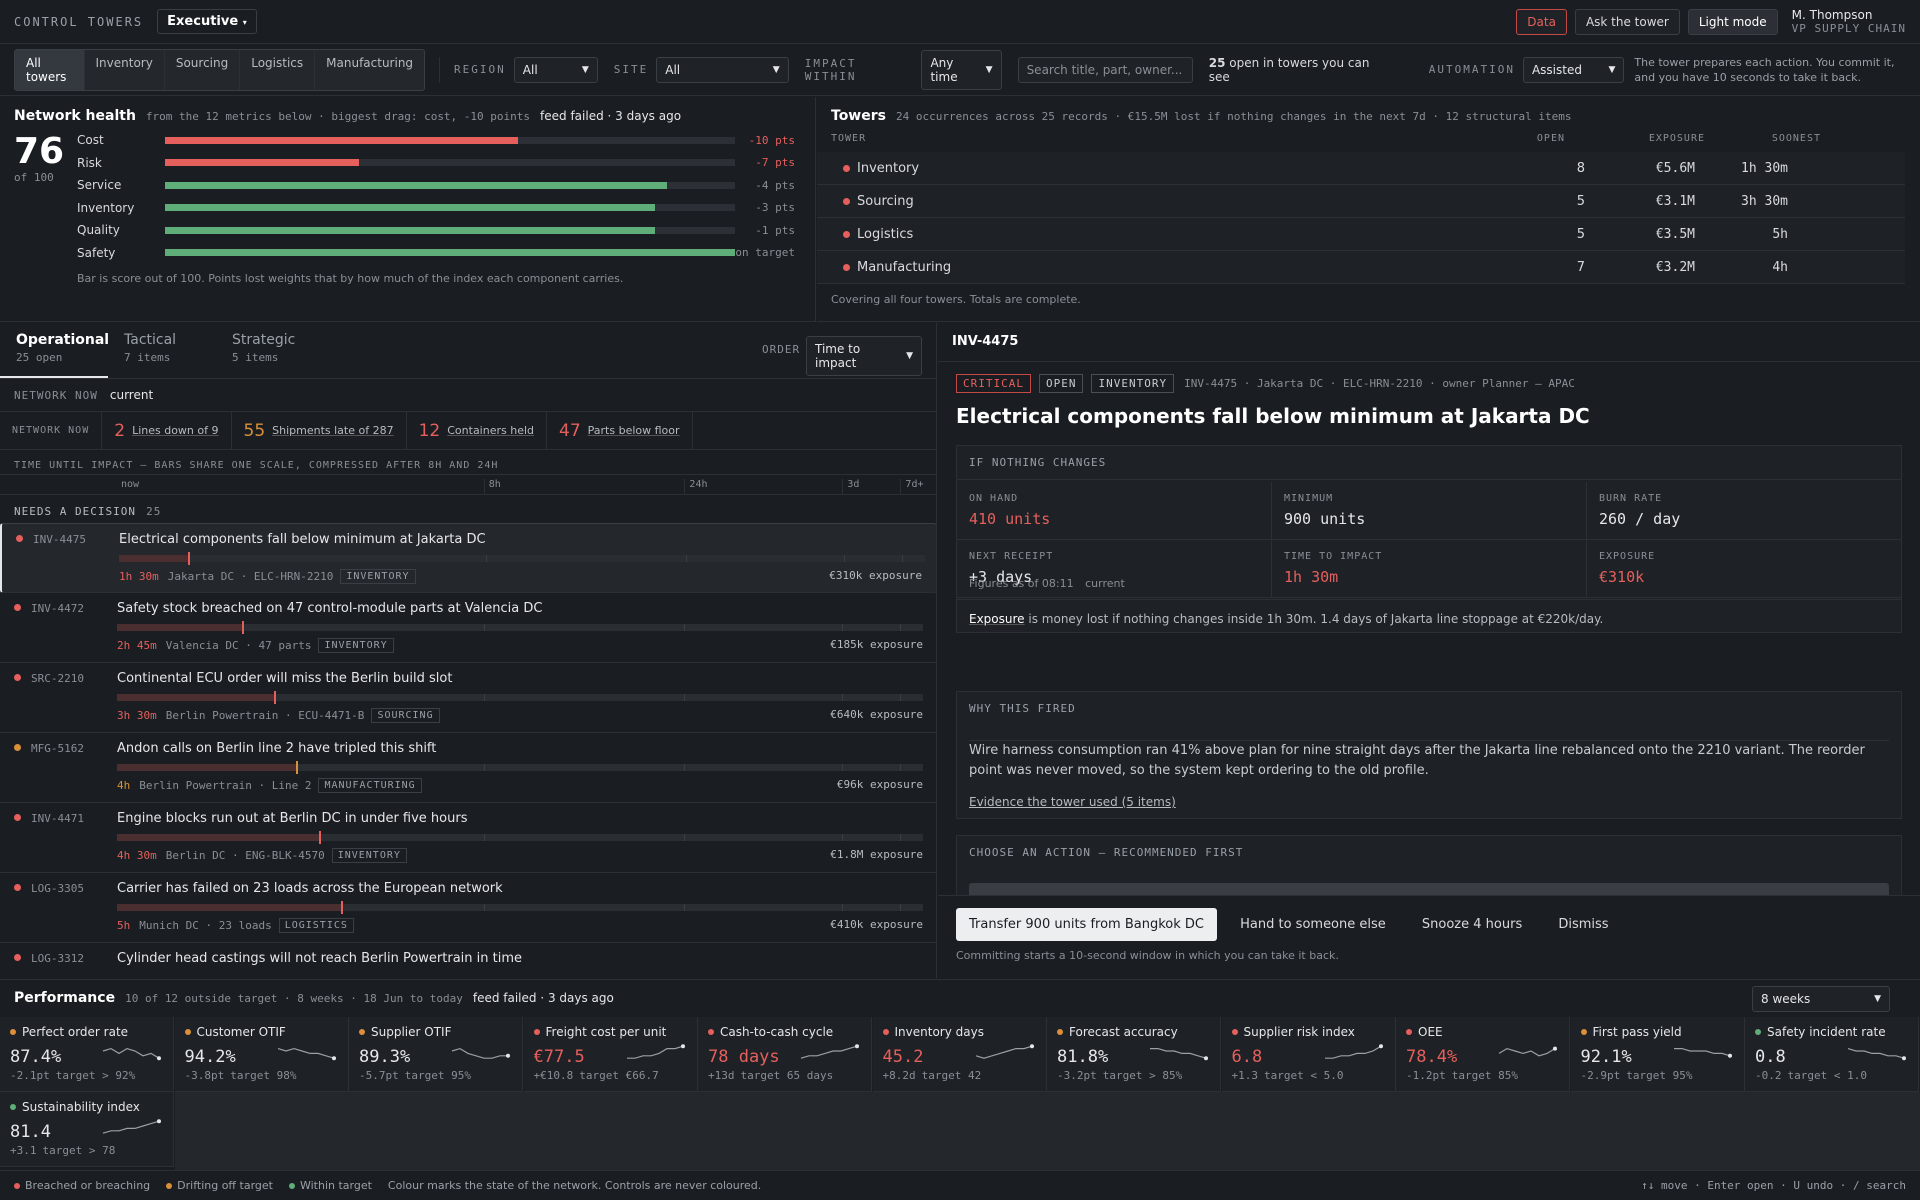 This screenshot has width=1920, height=1200. I want to click on tower-filter-all: All towers, so click(50, 69).